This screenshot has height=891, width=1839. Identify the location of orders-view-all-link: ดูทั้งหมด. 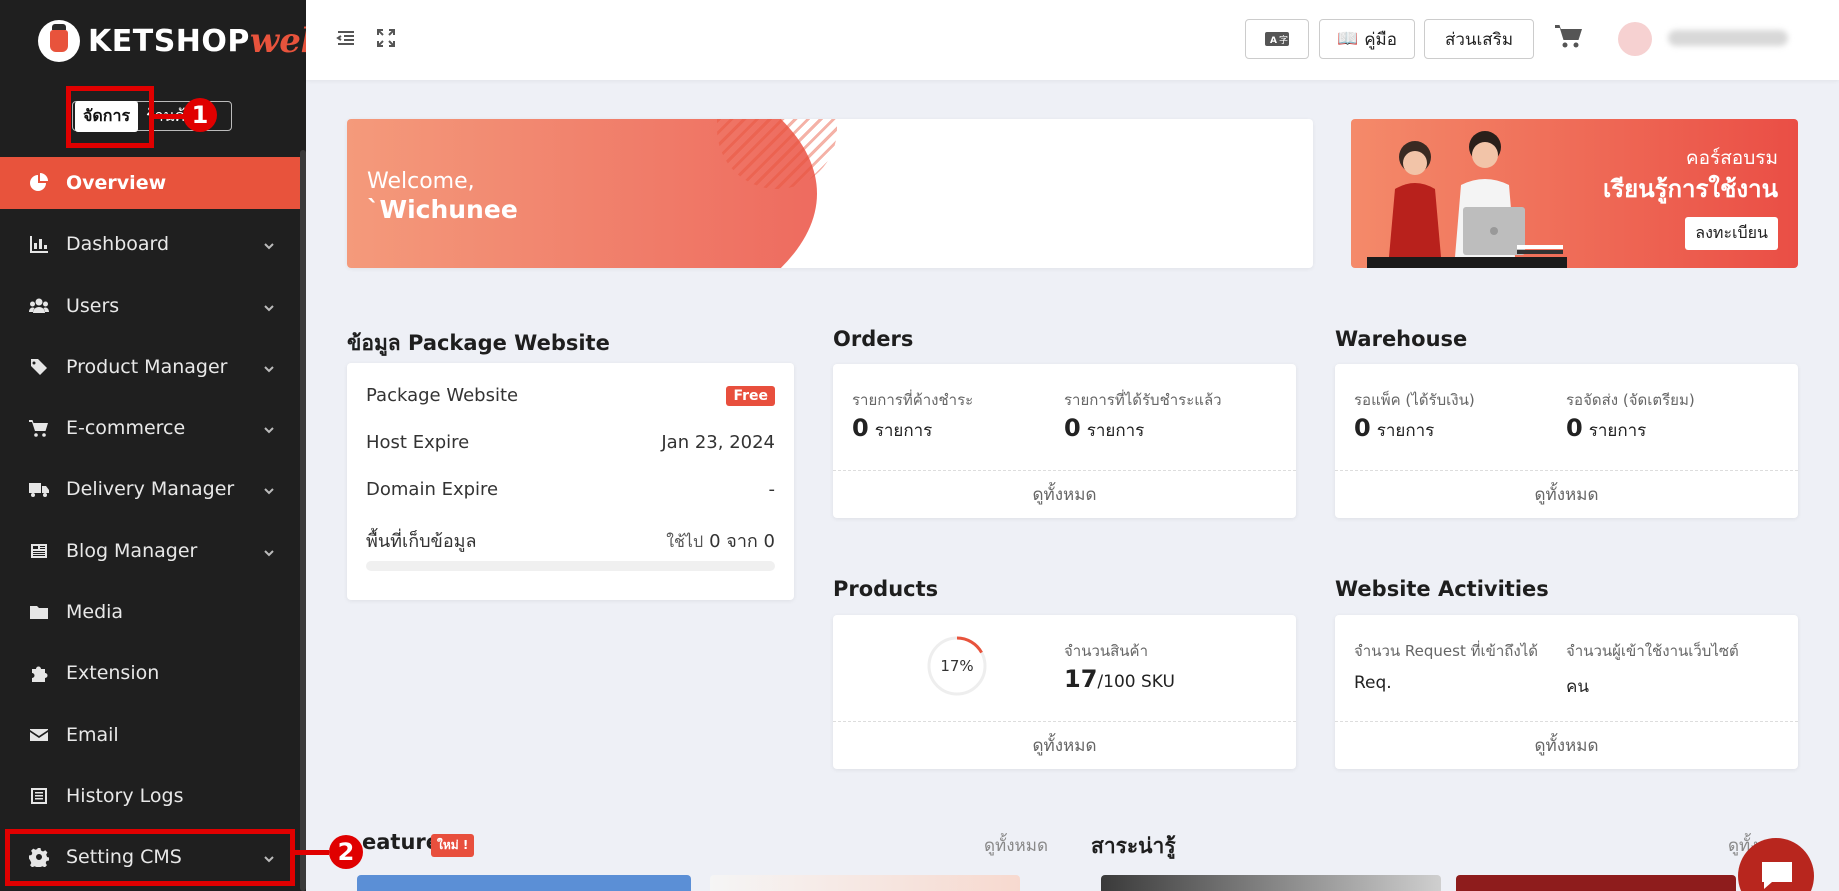
(1064, 494).